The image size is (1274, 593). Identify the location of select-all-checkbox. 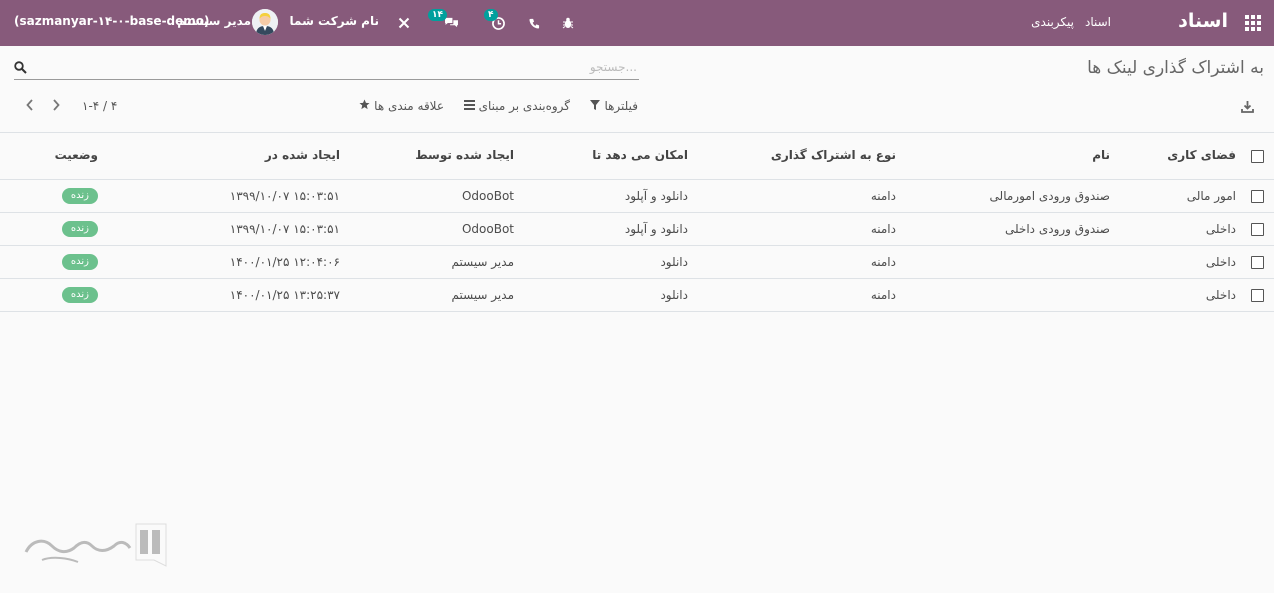
(1257, 156).